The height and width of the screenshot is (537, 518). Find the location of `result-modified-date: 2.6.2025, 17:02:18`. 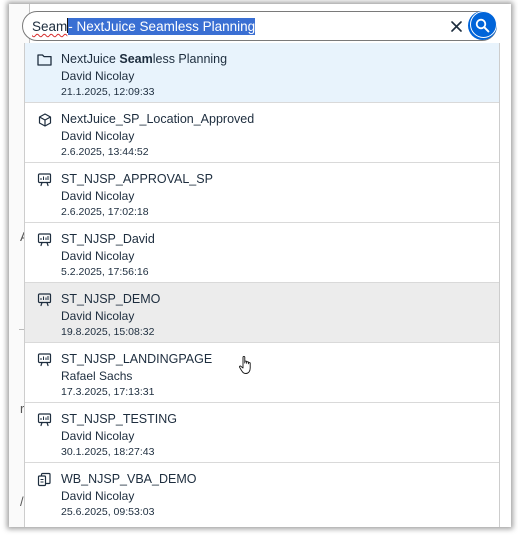

result-modified-date: 2.6.2025, 17:02:18 is located at coordinates (105, 212).